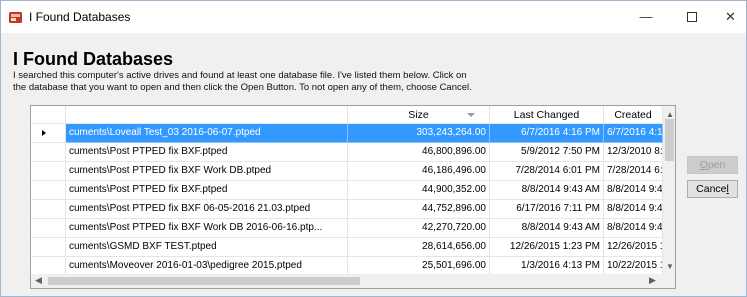  What do you see at coordinates (652, 280) in the screenshot?
I see `scroll-right-icon: ▶` at bounding box center [652, 280].